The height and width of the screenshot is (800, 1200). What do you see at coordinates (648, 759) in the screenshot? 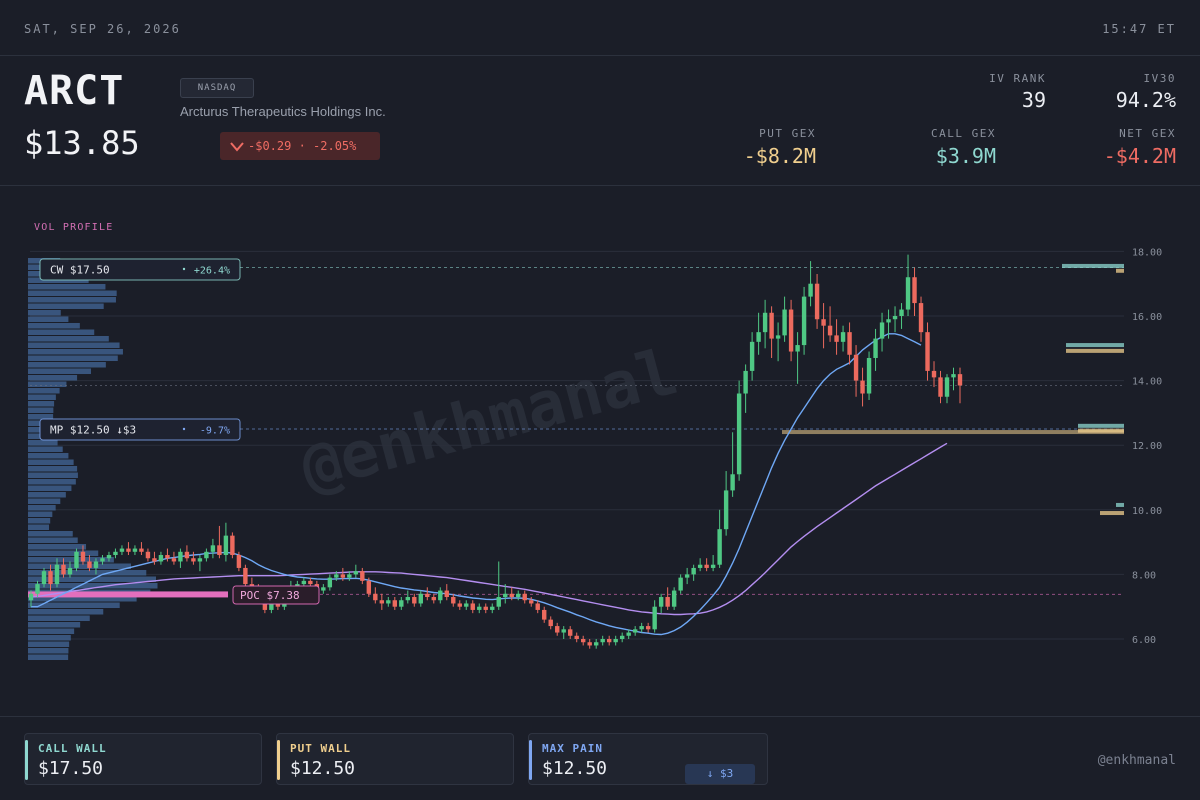
I see `max-pain-card: MAX PAIN $12.50 ↓ $3` at bounding box center [648, 759].